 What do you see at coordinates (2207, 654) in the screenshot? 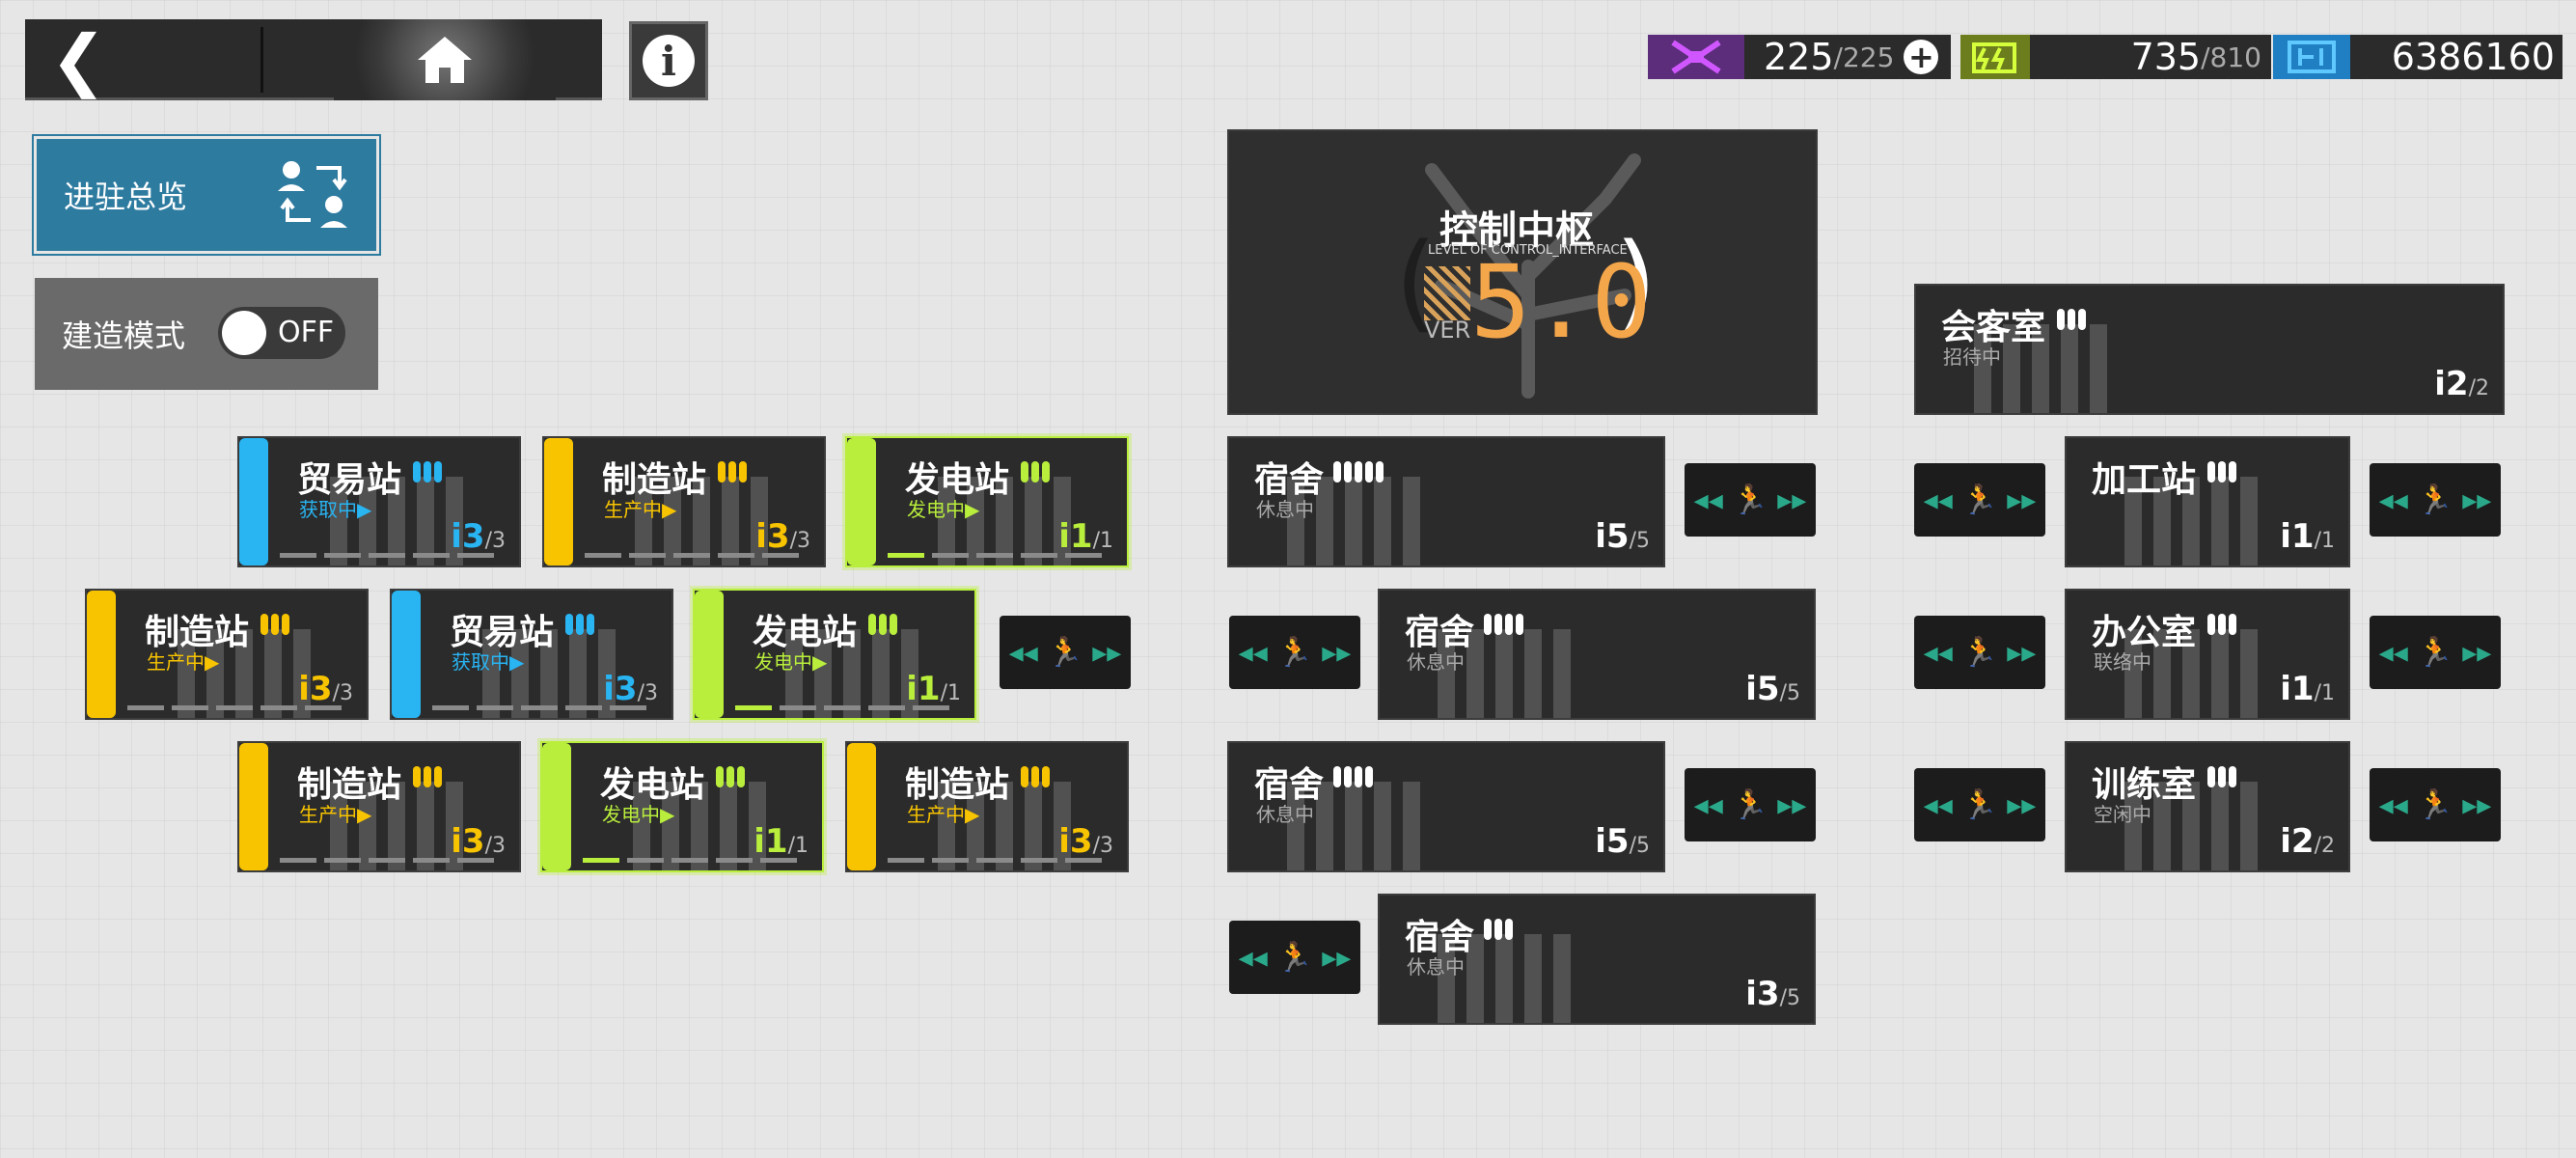
I see `room-office: 办公室 联络中 i1/1` at bounding box center [2207, 654].